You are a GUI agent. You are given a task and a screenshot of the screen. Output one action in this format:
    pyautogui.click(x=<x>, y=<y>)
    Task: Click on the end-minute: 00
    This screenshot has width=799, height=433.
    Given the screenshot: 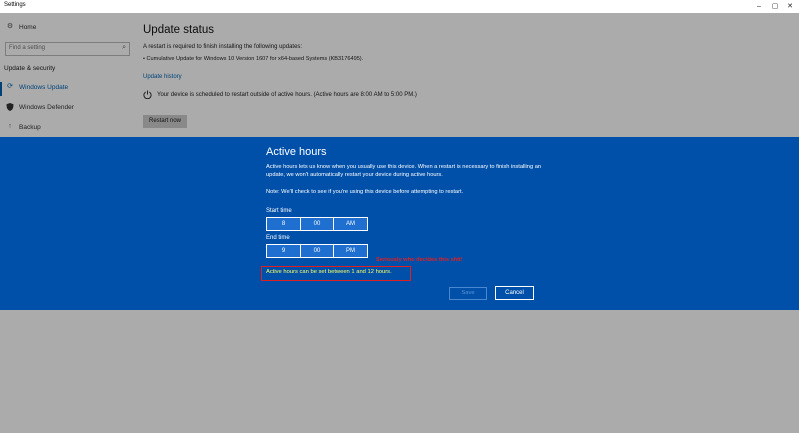 What is the action you would take?
    pyautogui.click(x=317, y=251)
    